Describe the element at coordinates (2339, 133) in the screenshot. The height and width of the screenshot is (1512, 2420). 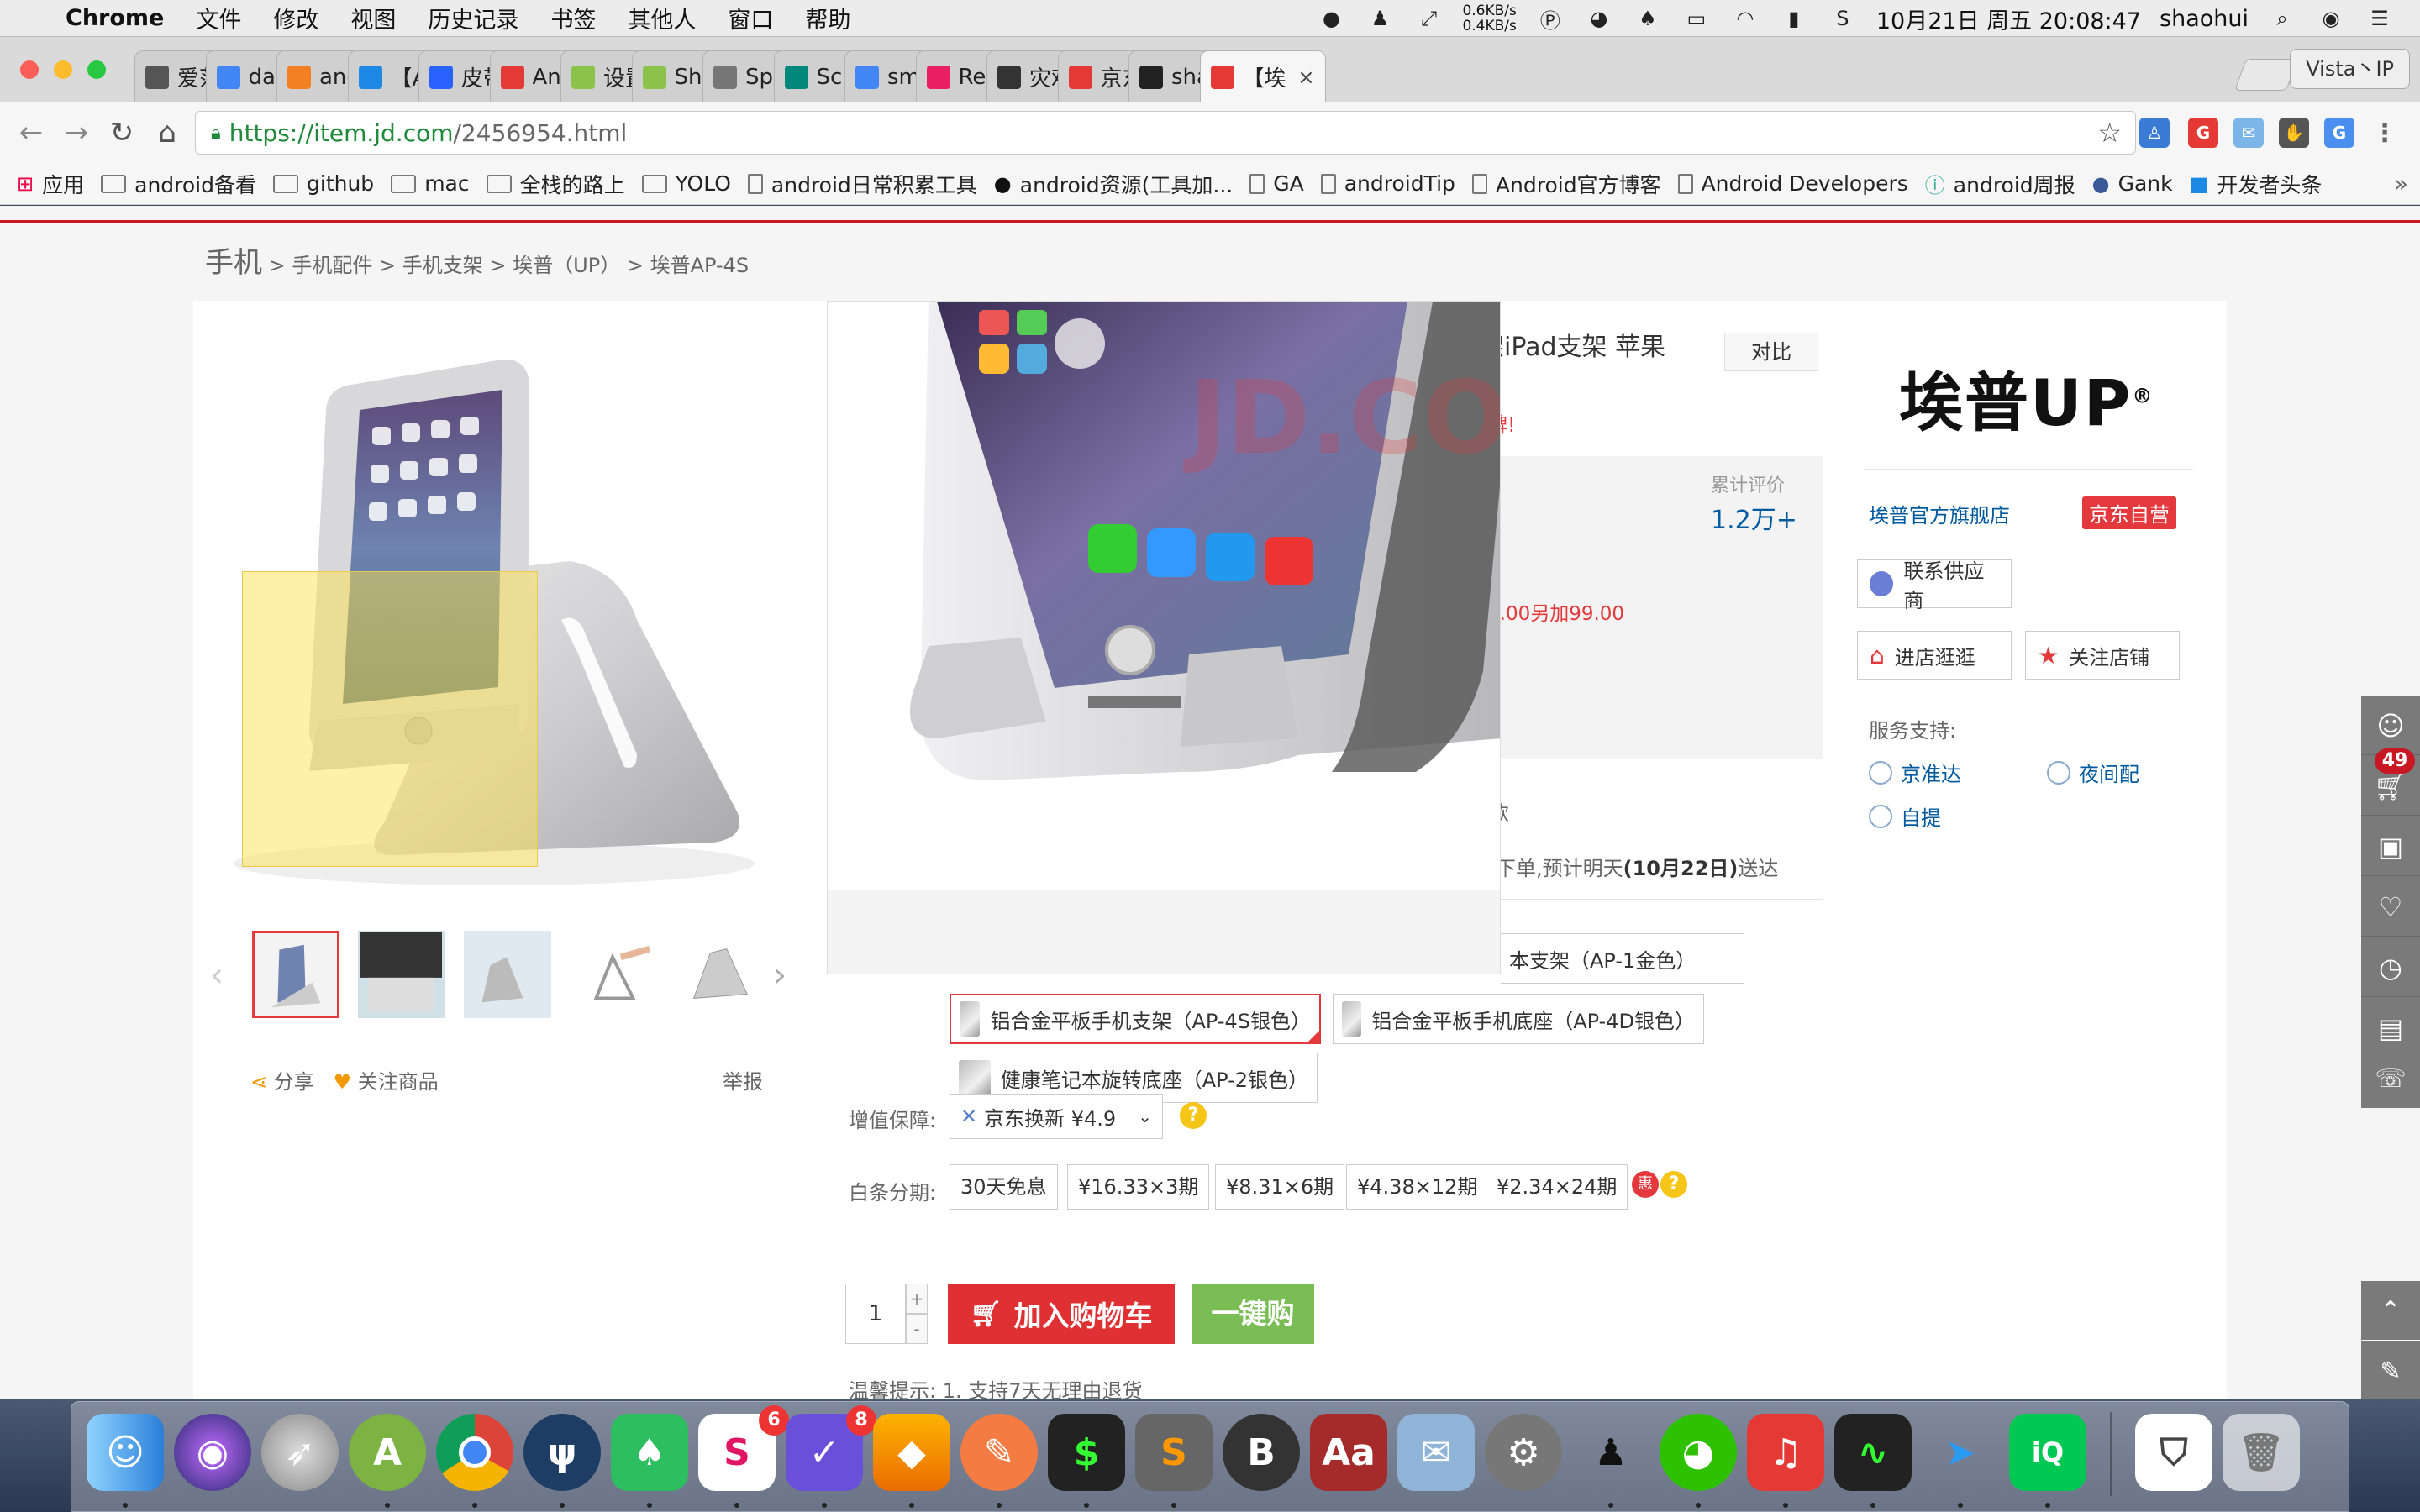
I see `translate-extension-icon: G` at that location.